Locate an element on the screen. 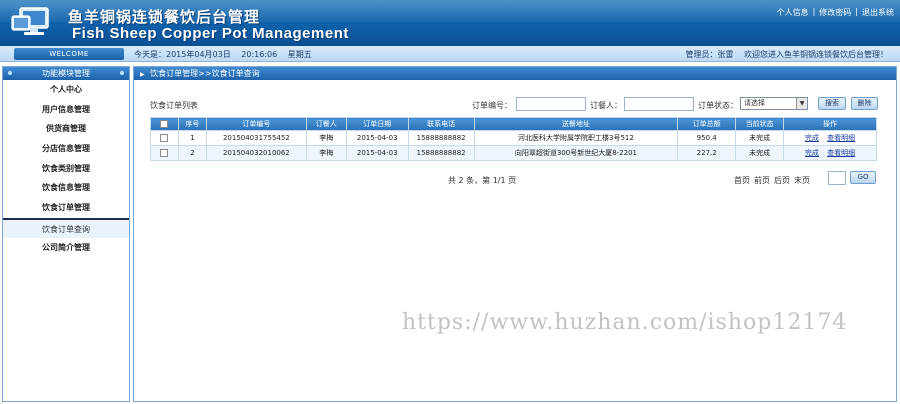  top-links: 个人信息 | 修改密码 | 退出系统 is located at coordinates (835, 12).